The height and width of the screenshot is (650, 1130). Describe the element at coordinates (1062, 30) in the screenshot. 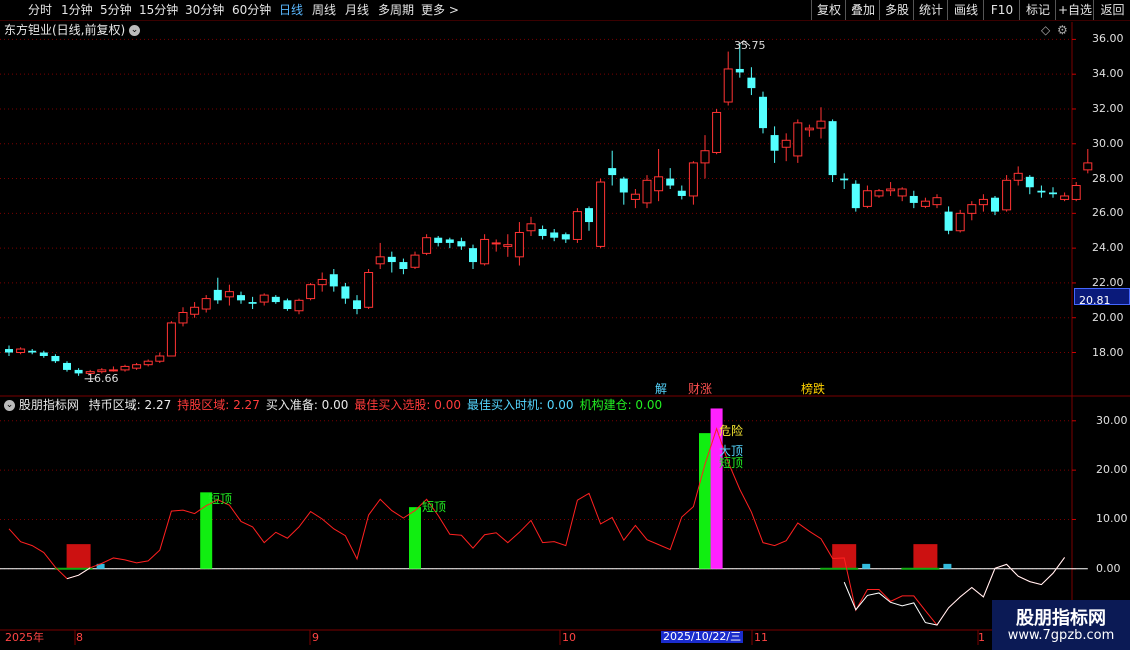

I see `settings-icon: ⚙` at that location.